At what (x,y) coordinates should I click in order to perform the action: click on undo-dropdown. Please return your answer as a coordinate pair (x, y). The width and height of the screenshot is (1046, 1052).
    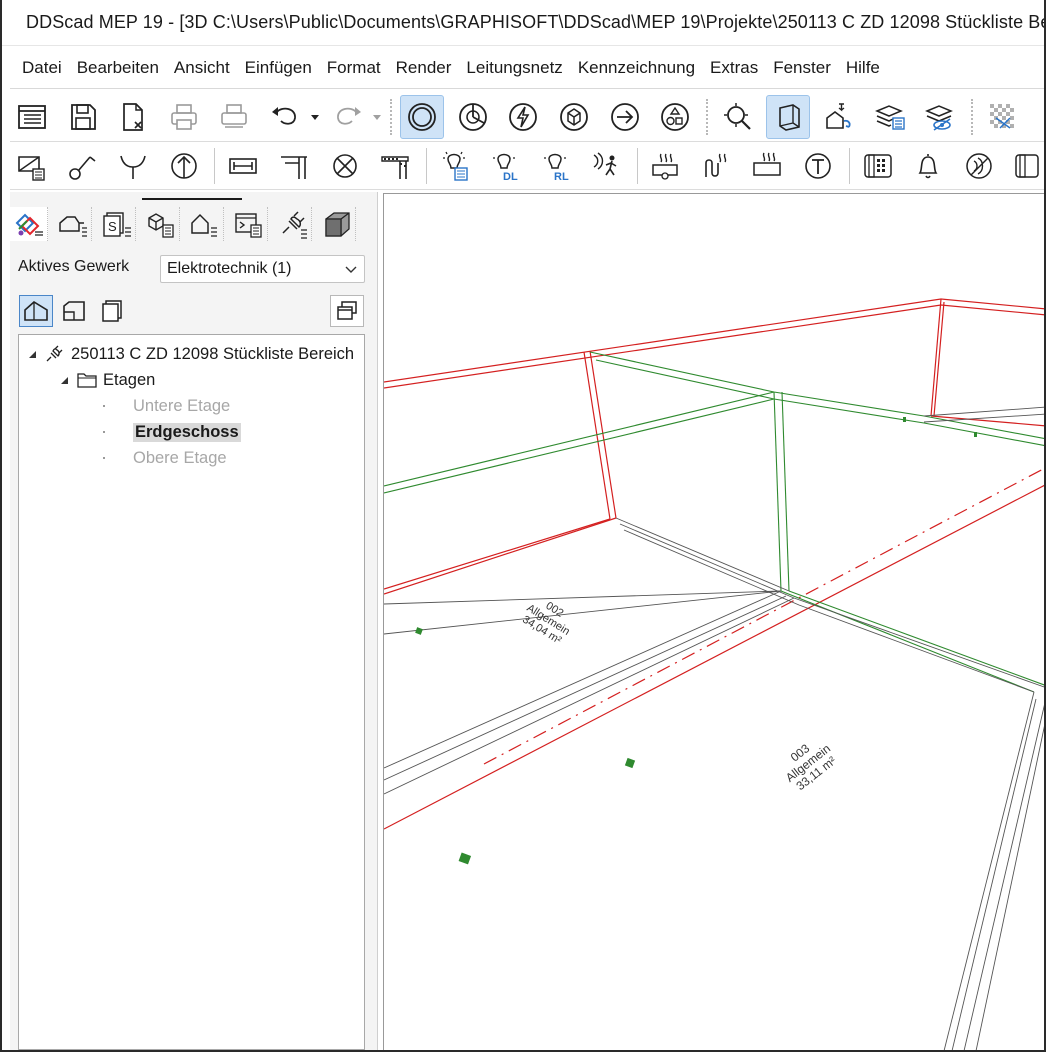
    Looking at the image, I should click on (315, 117).